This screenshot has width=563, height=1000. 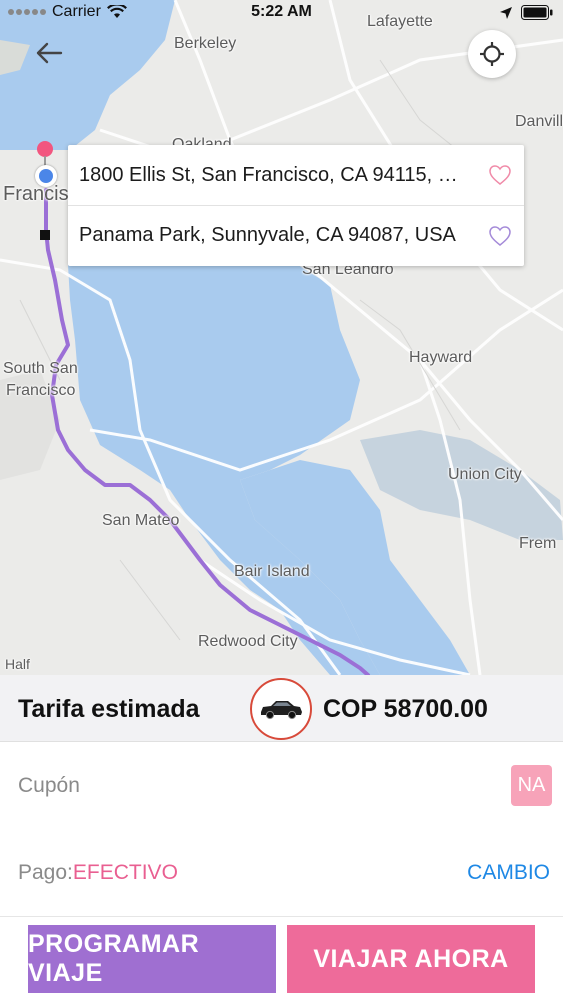 I want to click on battery-icon, so click(x=537, y=12).